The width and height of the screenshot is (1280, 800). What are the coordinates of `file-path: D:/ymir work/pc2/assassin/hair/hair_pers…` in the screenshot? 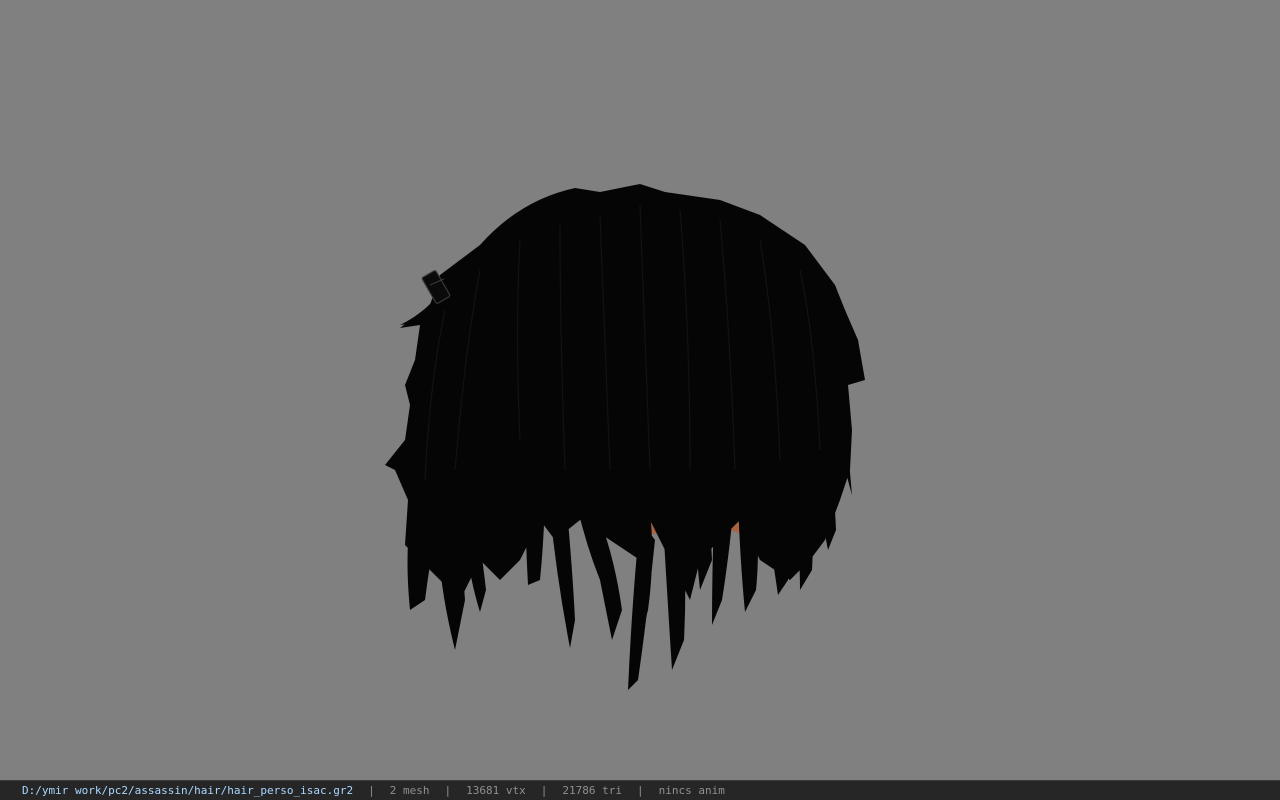 It's located at (188, 790).